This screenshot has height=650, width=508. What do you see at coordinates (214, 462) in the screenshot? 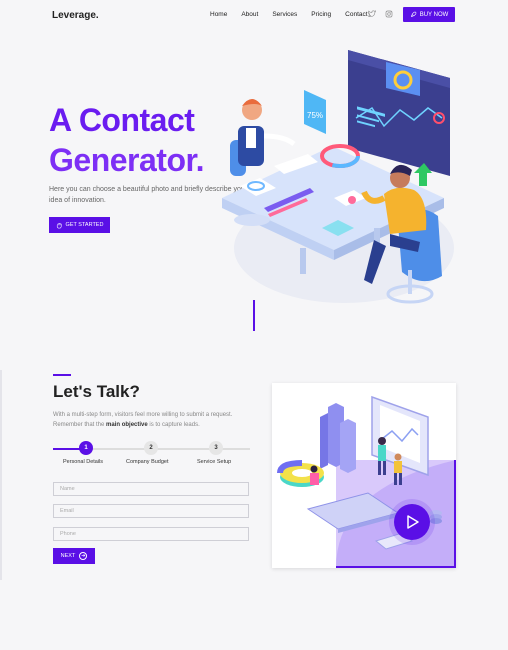
I see `step-3-label: Service Setup` at bounding box center [214, 462].